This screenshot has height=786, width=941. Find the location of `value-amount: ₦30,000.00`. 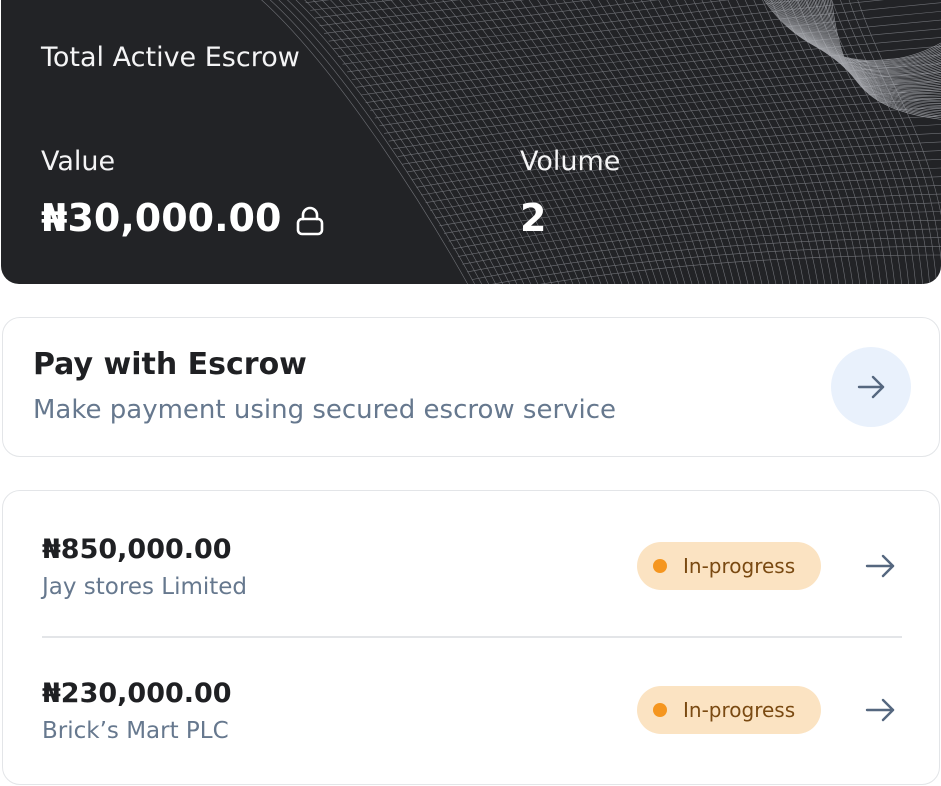

value-amount: ₦30,000.00 is located at coordinates (161, 218).